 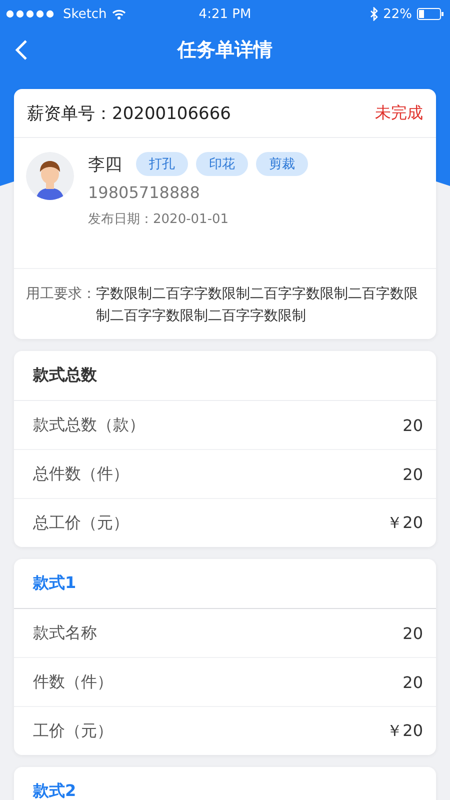 I want to click on page-title: 任务单详情, so click(x=225, y=50).